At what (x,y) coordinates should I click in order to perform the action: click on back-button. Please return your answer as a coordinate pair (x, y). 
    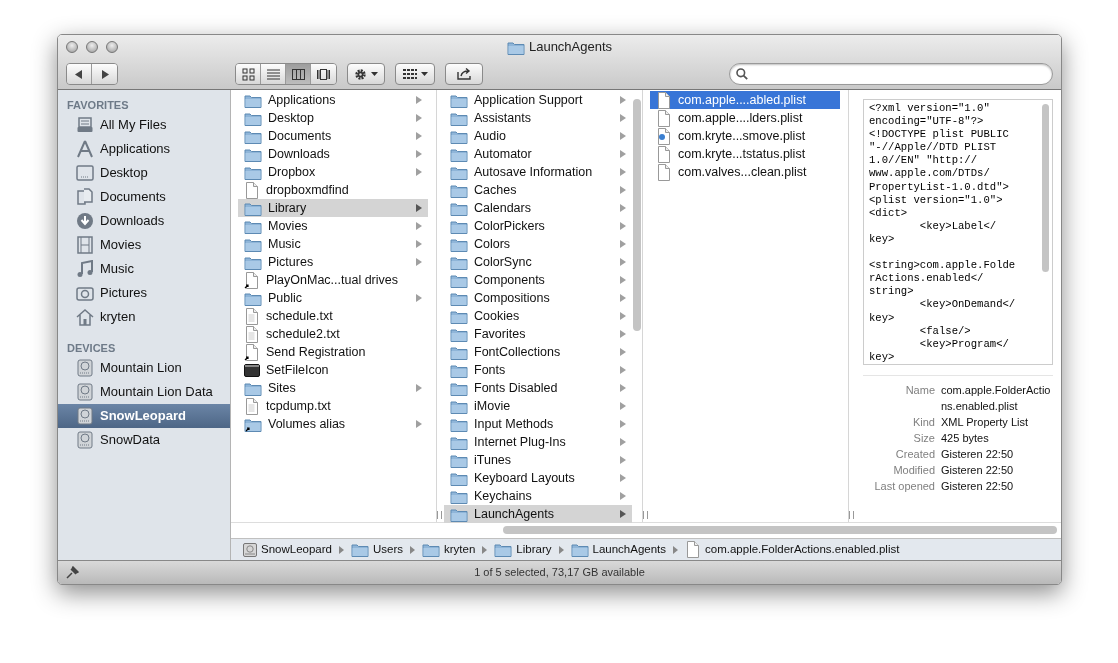
    Looking at the image, I should click on (79, 74).